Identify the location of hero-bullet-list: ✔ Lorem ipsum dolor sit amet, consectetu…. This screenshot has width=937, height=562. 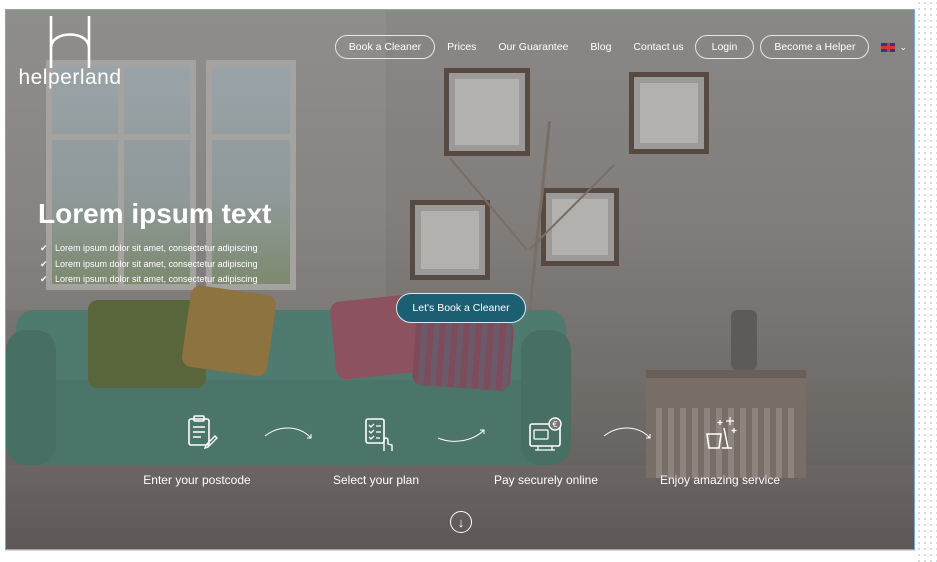
(149, 264).